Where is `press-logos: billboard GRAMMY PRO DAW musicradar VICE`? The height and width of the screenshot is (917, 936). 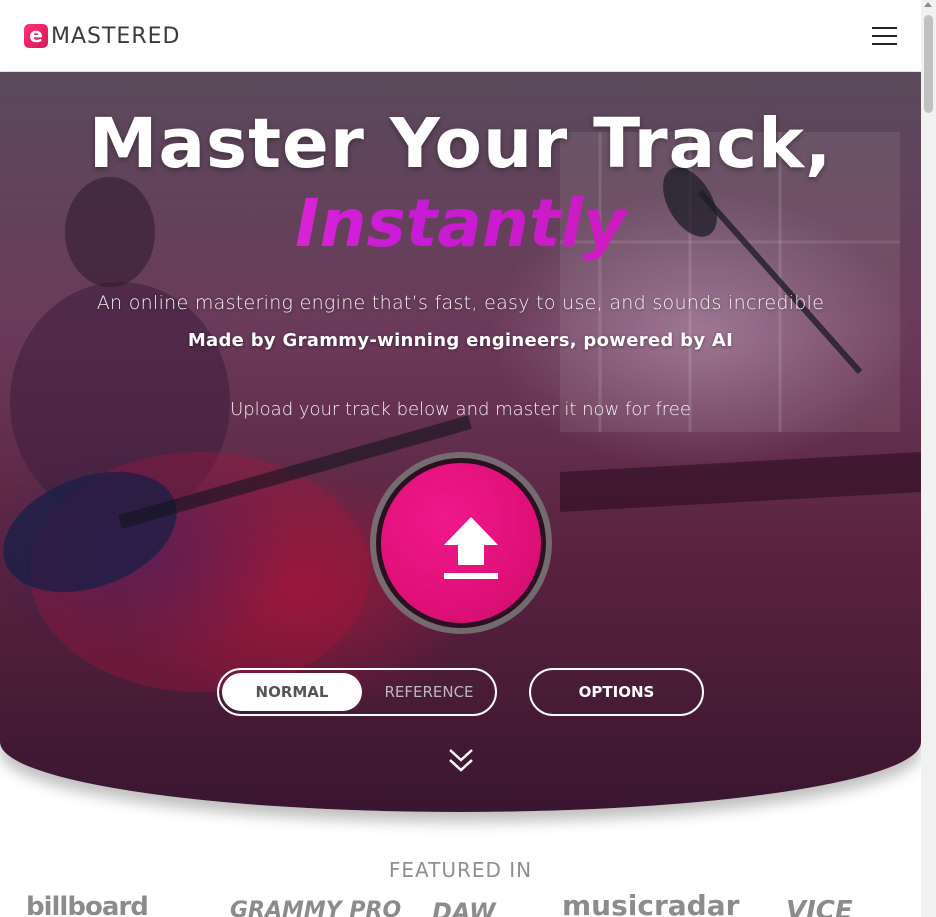
press-logos: billboard GRAMMY PRO DAW musicradar VICE is located at coordinates (460, 905).